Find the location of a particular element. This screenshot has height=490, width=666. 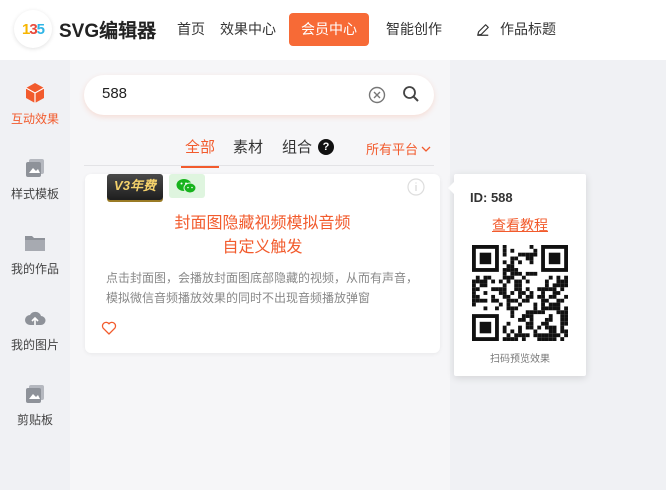

platform-label: 所有平台 is located at coordinates (392, 149).